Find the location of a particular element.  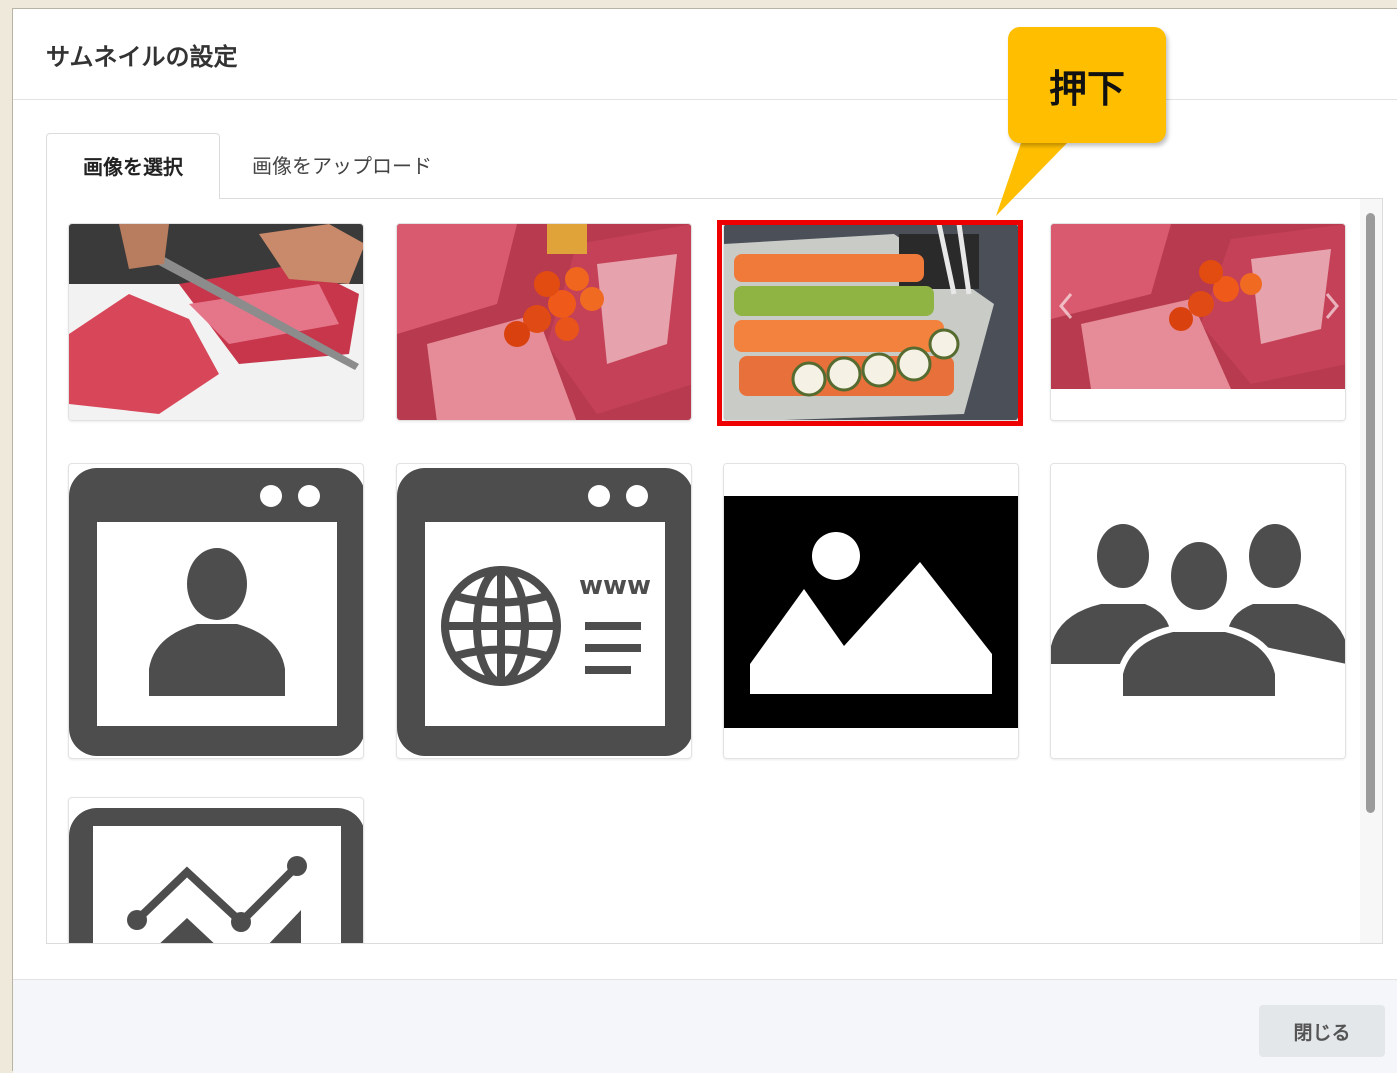

beef-ikura-carousel-photo is located at coordinates (1198, 322).